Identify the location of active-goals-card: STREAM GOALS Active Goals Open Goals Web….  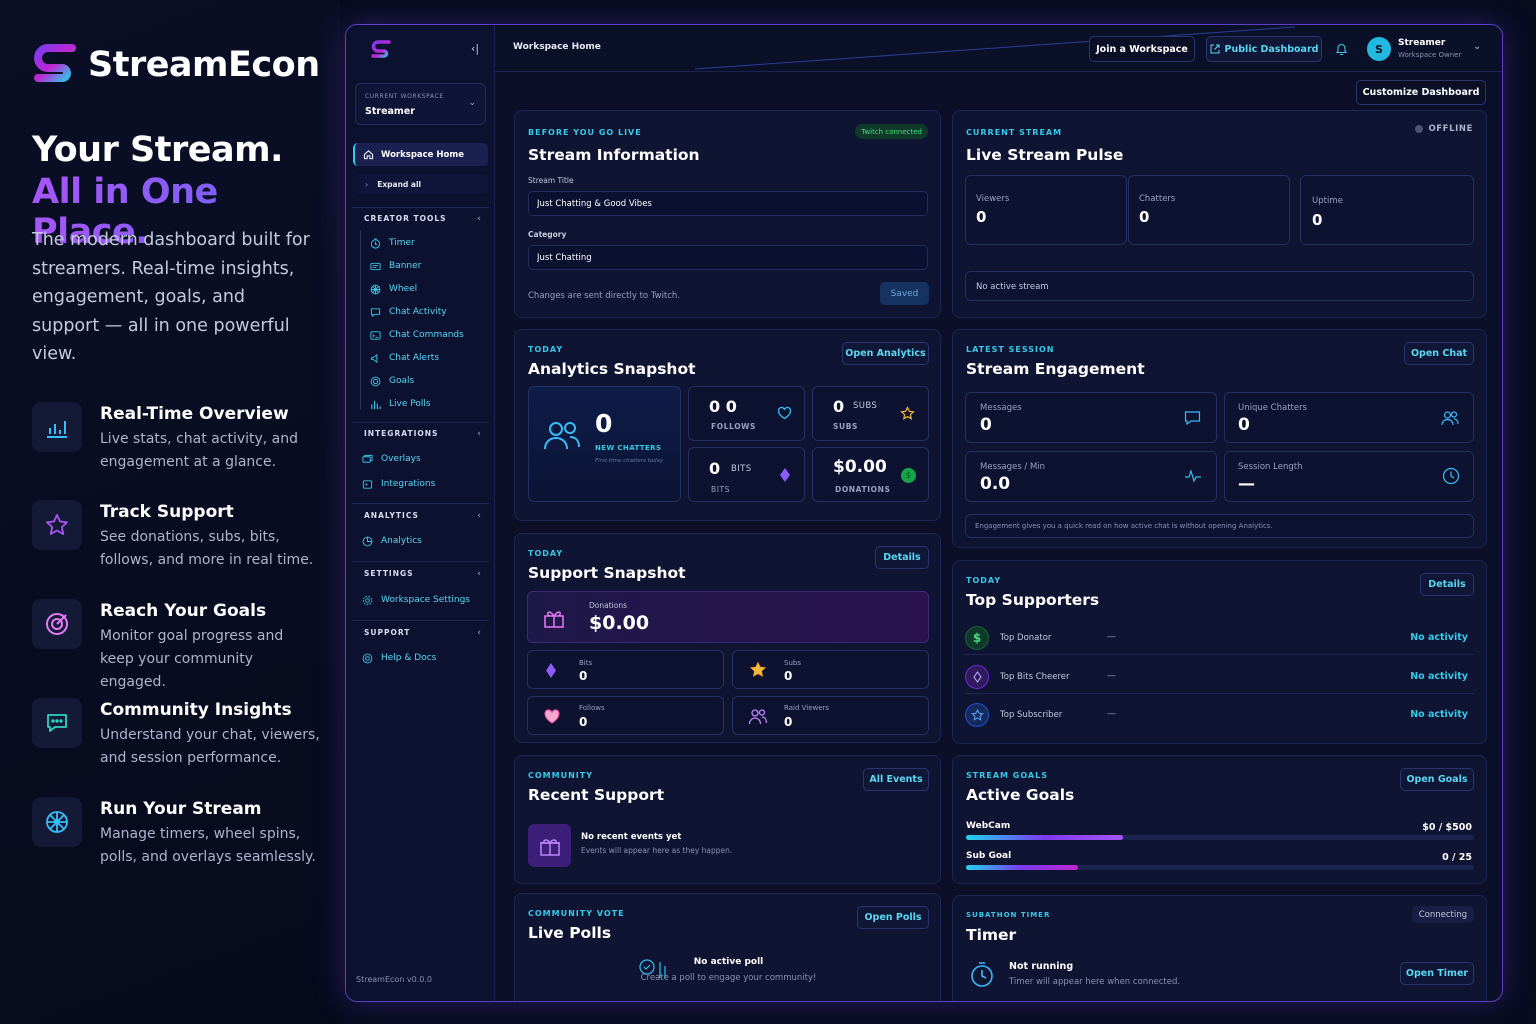
(1219, 819).